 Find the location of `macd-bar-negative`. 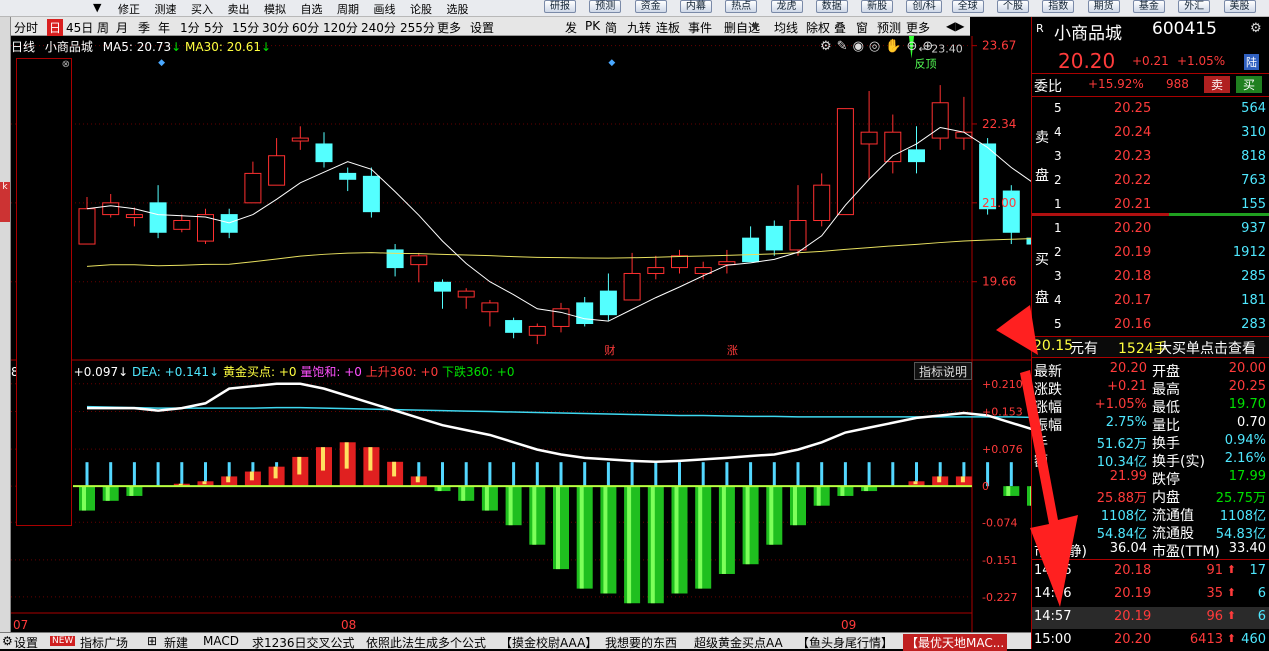

macd-bar-negative is located at coordinates (703, 537).